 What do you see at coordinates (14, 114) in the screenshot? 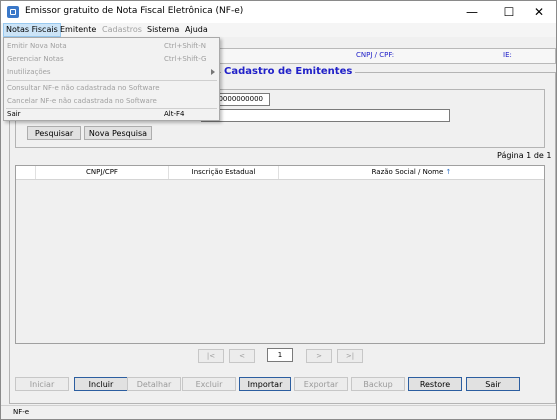
I see `menu-item-label: Sair` at bounding box center [14, 114].